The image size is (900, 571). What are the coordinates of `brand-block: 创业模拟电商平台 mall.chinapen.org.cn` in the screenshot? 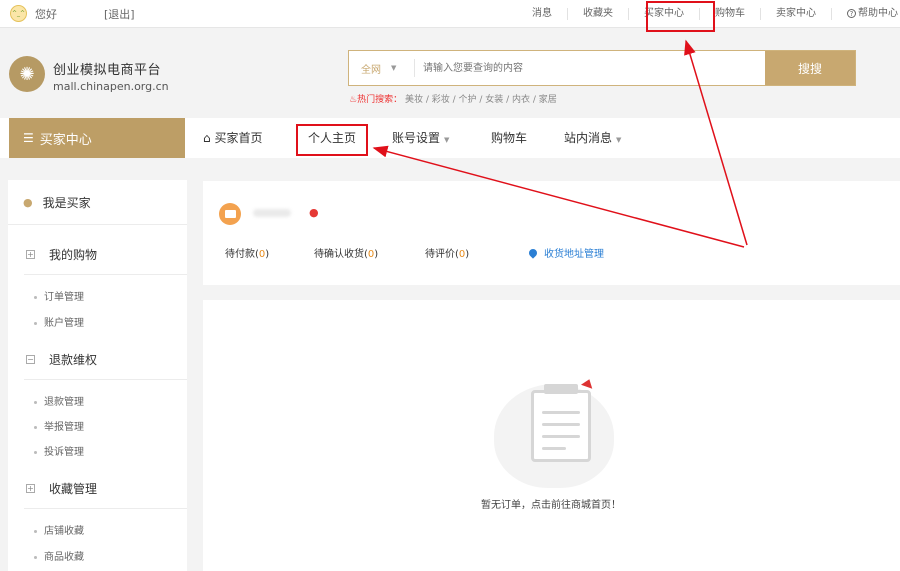 It's located at (111, 76).